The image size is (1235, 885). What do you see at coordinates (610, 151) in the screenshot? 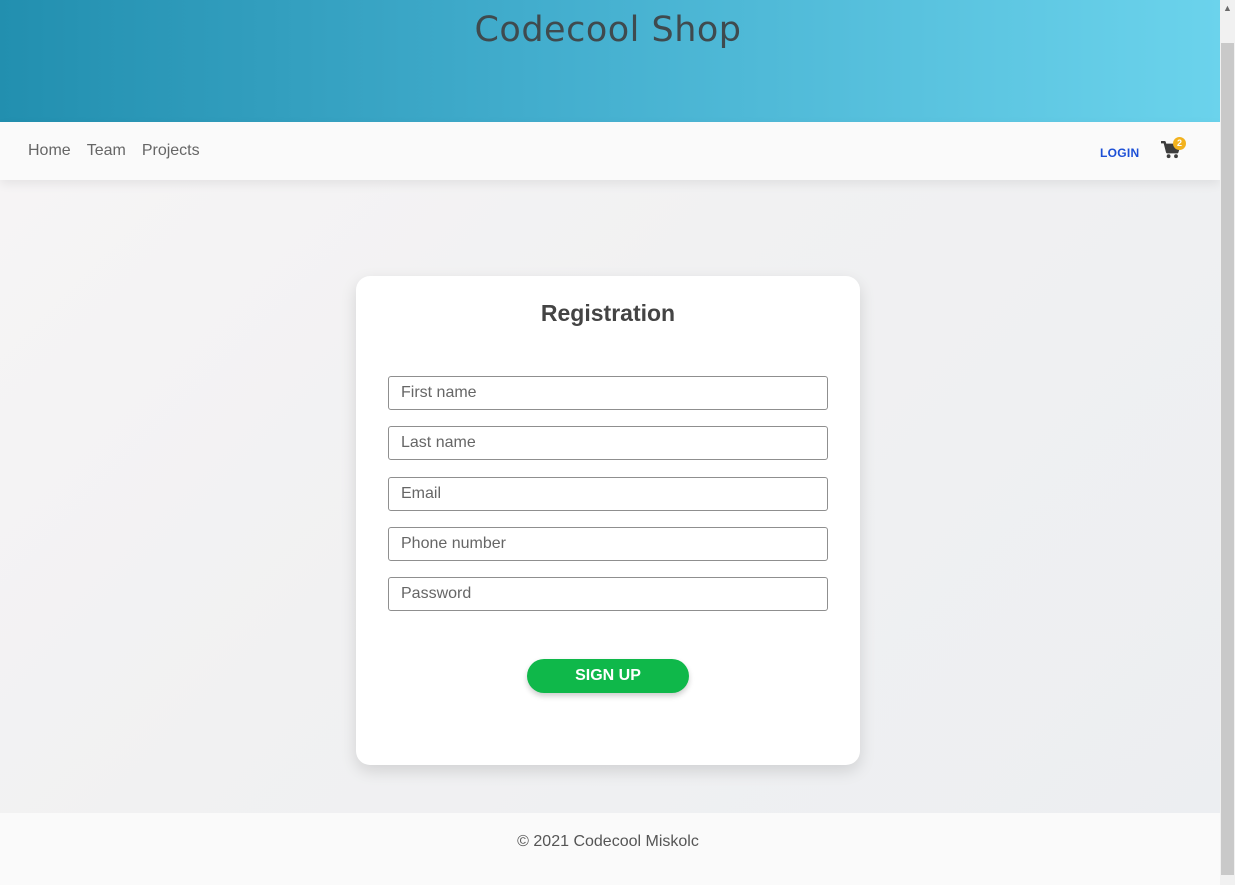
I see `navbar: Home Team Projects LOGIN` at bounding box center [610, 151].